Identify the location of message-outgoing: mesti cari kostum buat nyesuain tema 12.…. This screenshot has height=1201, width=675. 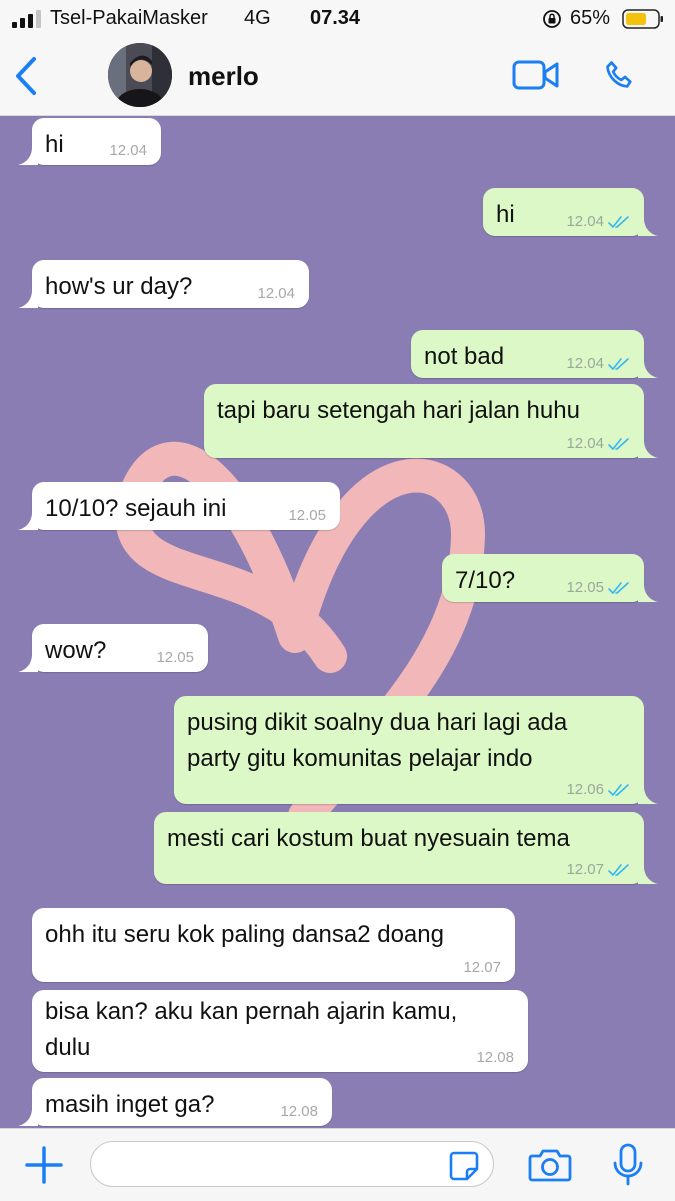
(406, 848).